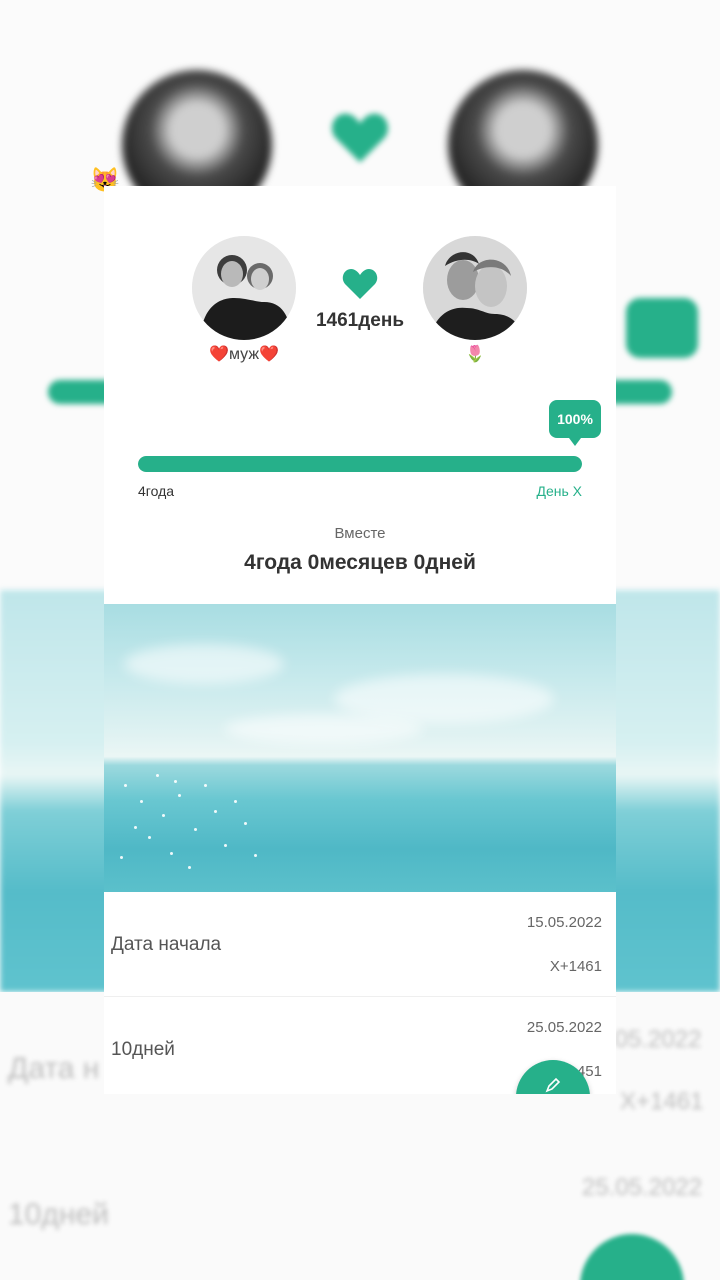 This screenshot has height=1280, width=720. Describe the element at coordinates (662, 328) in the screenshot. I see `bg-percent-bubble` at that location.